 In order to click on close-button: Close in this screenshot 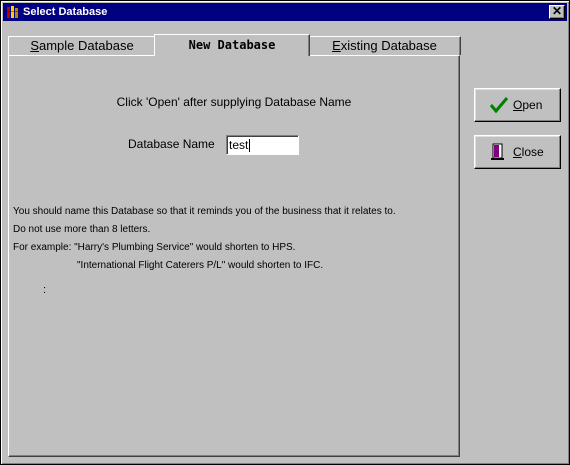, I will do `click(517, 152)`.